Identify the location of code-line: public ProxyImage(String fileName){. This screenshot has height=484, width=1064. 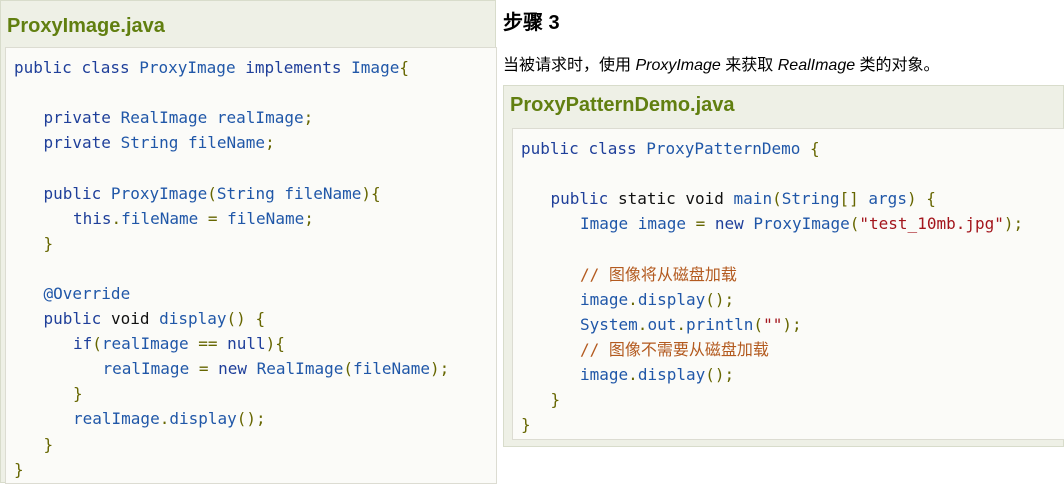
(212, 193).